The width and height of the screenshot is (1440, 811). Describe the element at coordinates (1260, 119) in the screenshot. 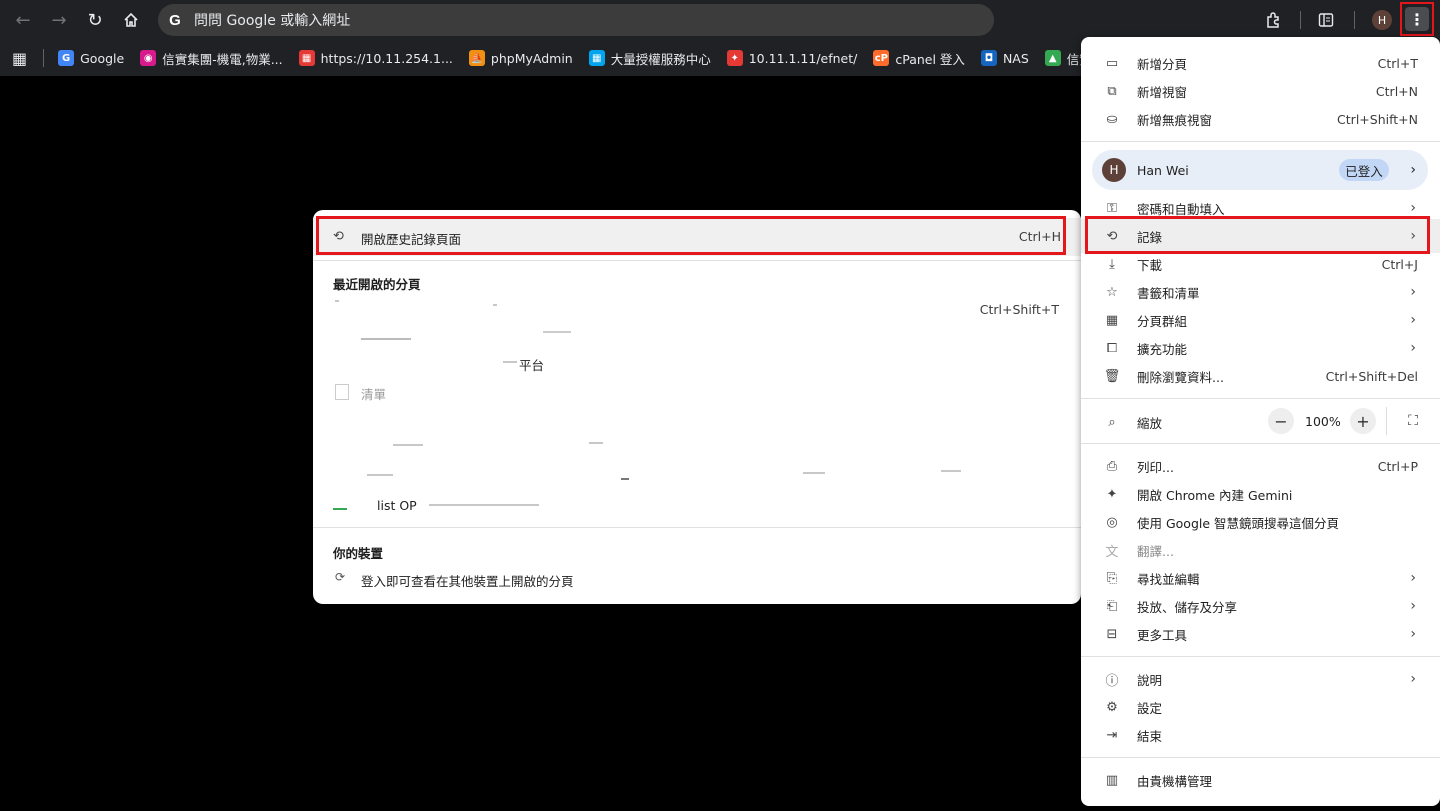

I see `menu-item-incognito: ⛀ 新增無痕視窗 Ctrl+Shift+N` at that location.